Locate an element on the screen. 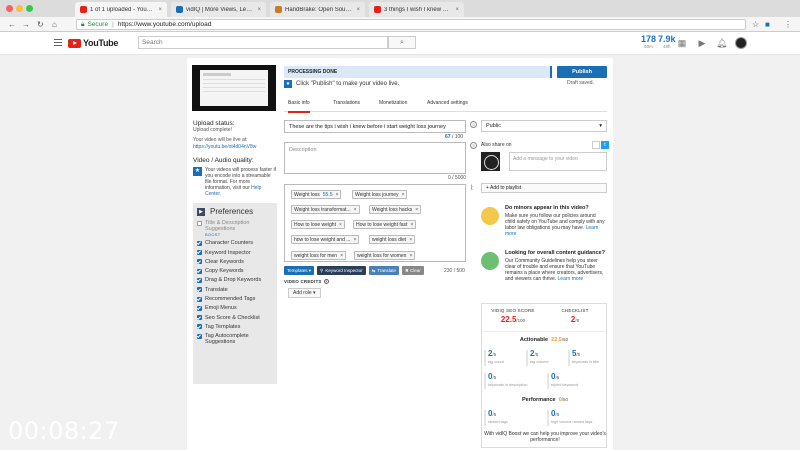 This screenshot has height=450, width=800. clear-tags-button: ✖ Clear is located at coordinates (412, 270).